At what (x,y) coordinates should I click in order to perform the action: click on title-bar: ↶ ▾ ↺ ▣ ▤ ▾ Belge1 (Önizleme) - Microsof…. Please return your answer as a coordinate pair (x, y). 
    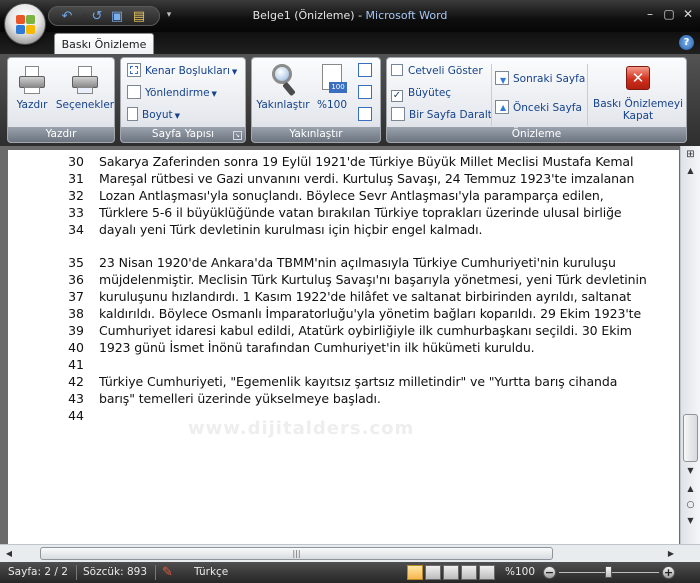
    Looking at the image, I should click on (350, 16).